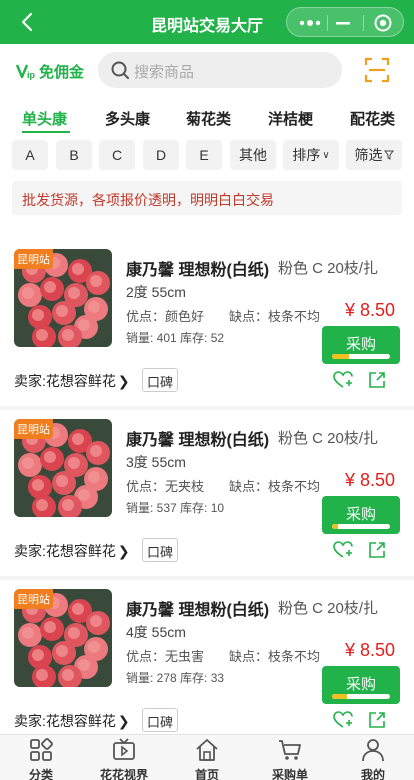 The height and width of the screenshot is (780, 414). What do you see at coordinates (120, 70) in the screenshot?
I see `search-icon` at bounding box center [120, 70].